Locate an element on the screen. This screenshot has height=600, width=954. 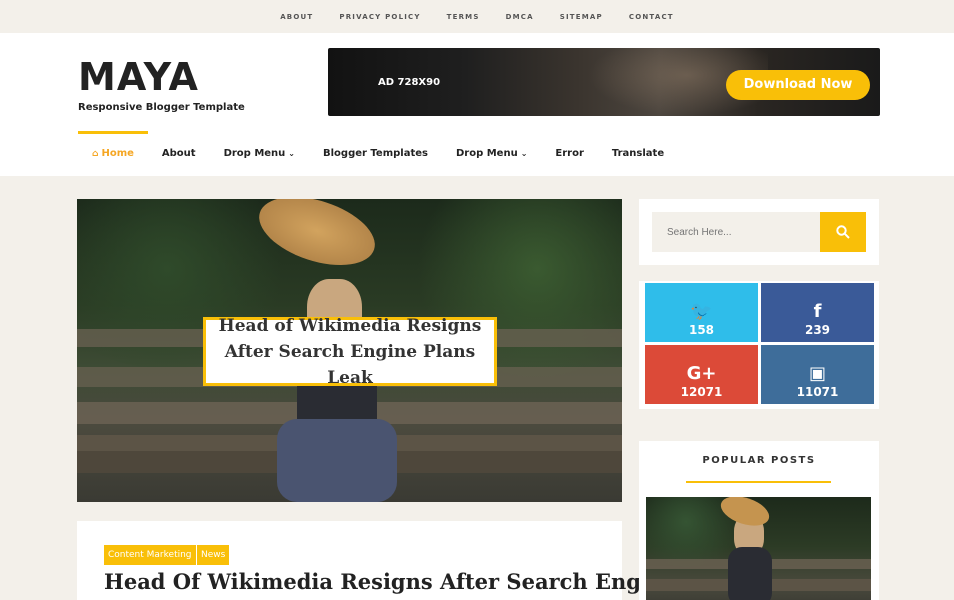
site-logo: MAYA is located at coordinates (138, 77).